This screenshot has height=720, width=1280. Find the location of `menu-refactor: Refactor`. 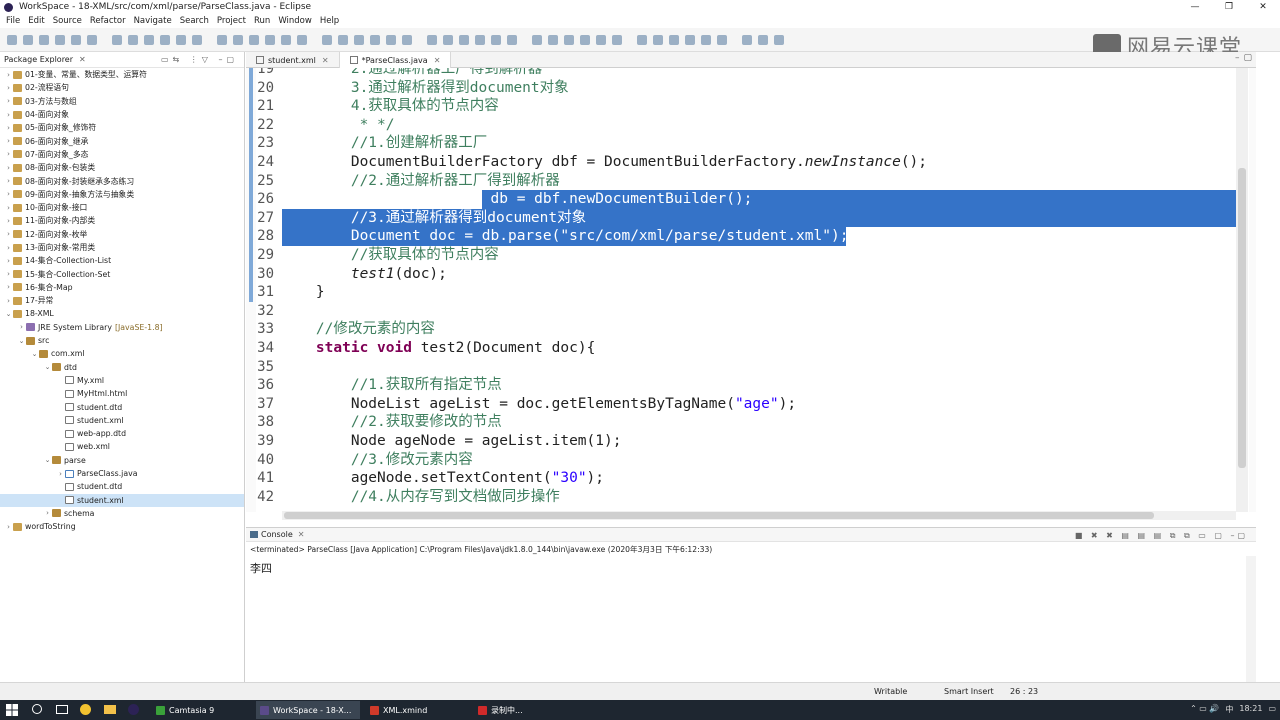

menu-refactor: Refactor is located at coordinates (108, 21).